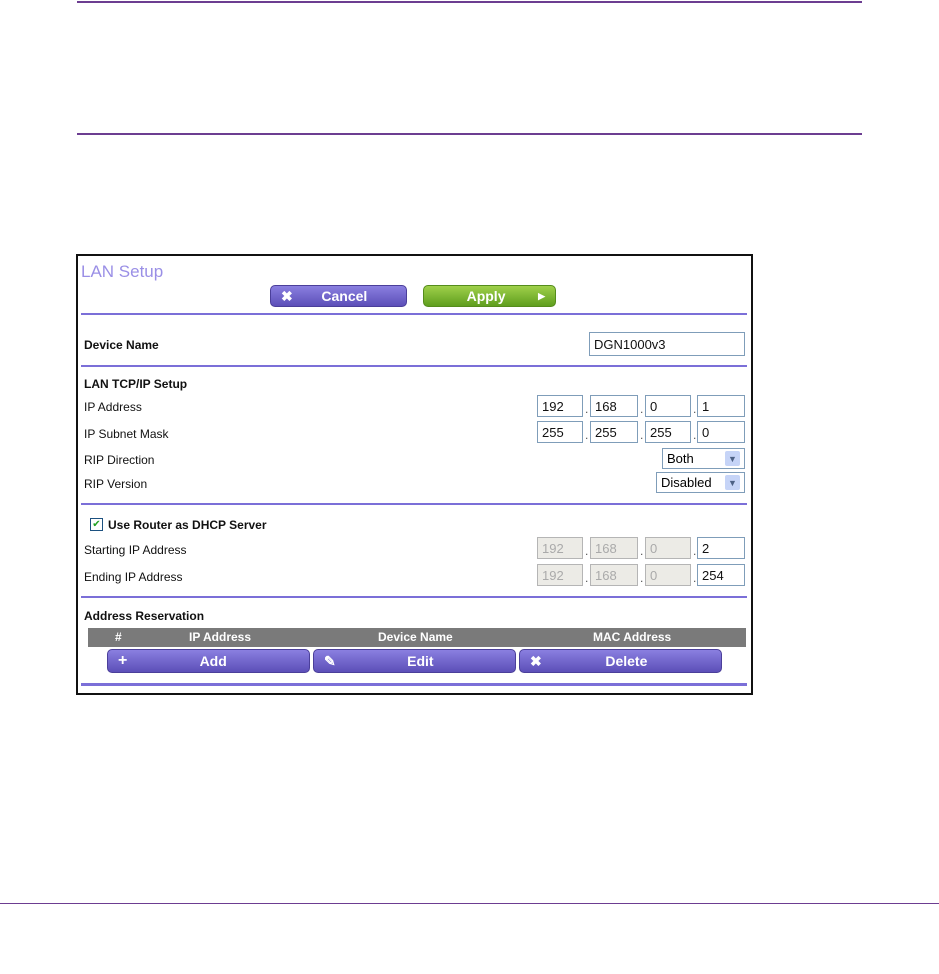 This screenshot has height=974, width=939. I want to click on device-name-input, so click(667, 344).